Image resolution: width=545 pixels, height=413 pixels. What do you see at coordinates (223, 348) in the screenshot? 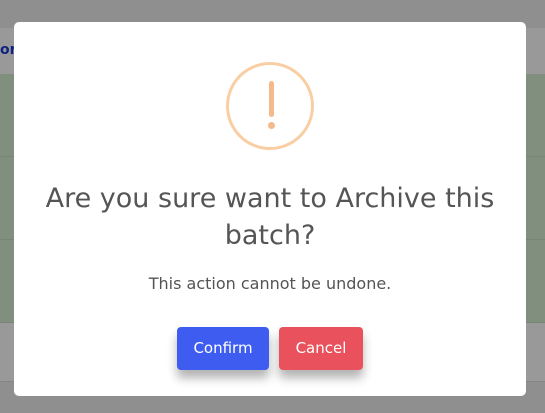
I see `confirm-button: Confirm` at bounding box center [223, 348].